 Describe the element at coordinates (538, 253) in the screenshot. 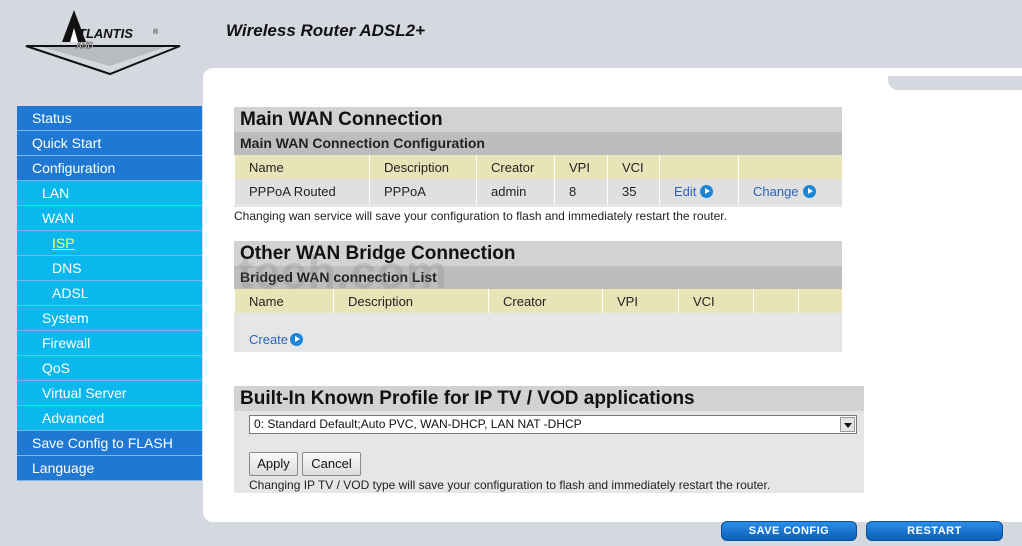

I see `bridge-wan-title: Other WAN Bridge Connection` at that location.